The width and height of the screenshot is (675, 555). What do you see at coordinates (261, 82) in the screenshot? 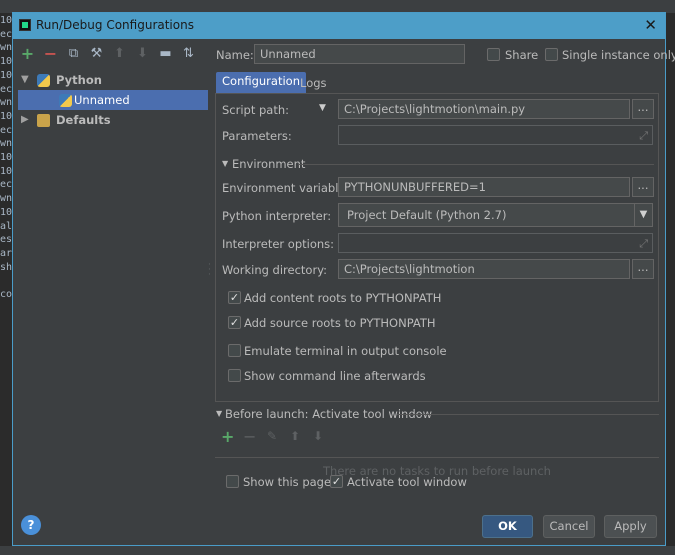
I see `tab-configuration: Configuration` at bounding box center [261, 82].